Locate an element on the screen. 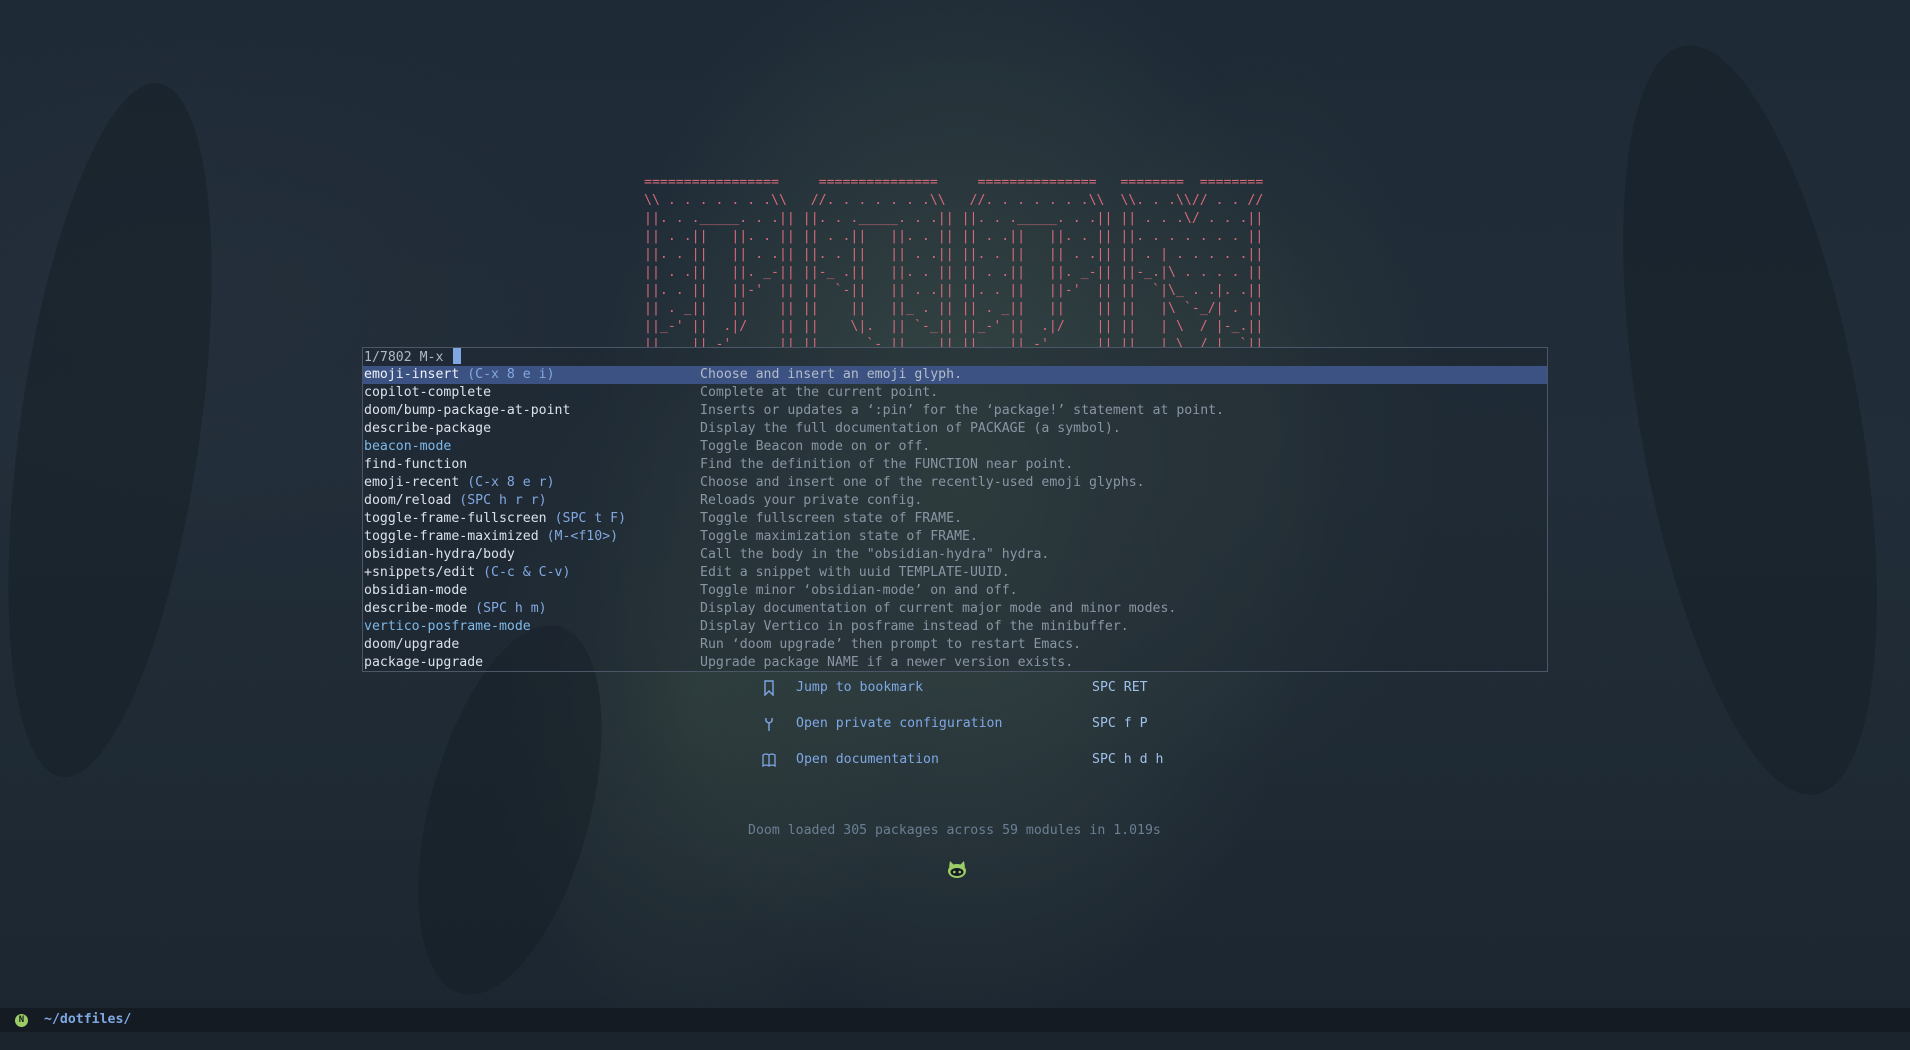 The width and height of the screenshot is (1910, 1050). command-name: toggle-frame-fullscreen is located at coordinates (455, 518).